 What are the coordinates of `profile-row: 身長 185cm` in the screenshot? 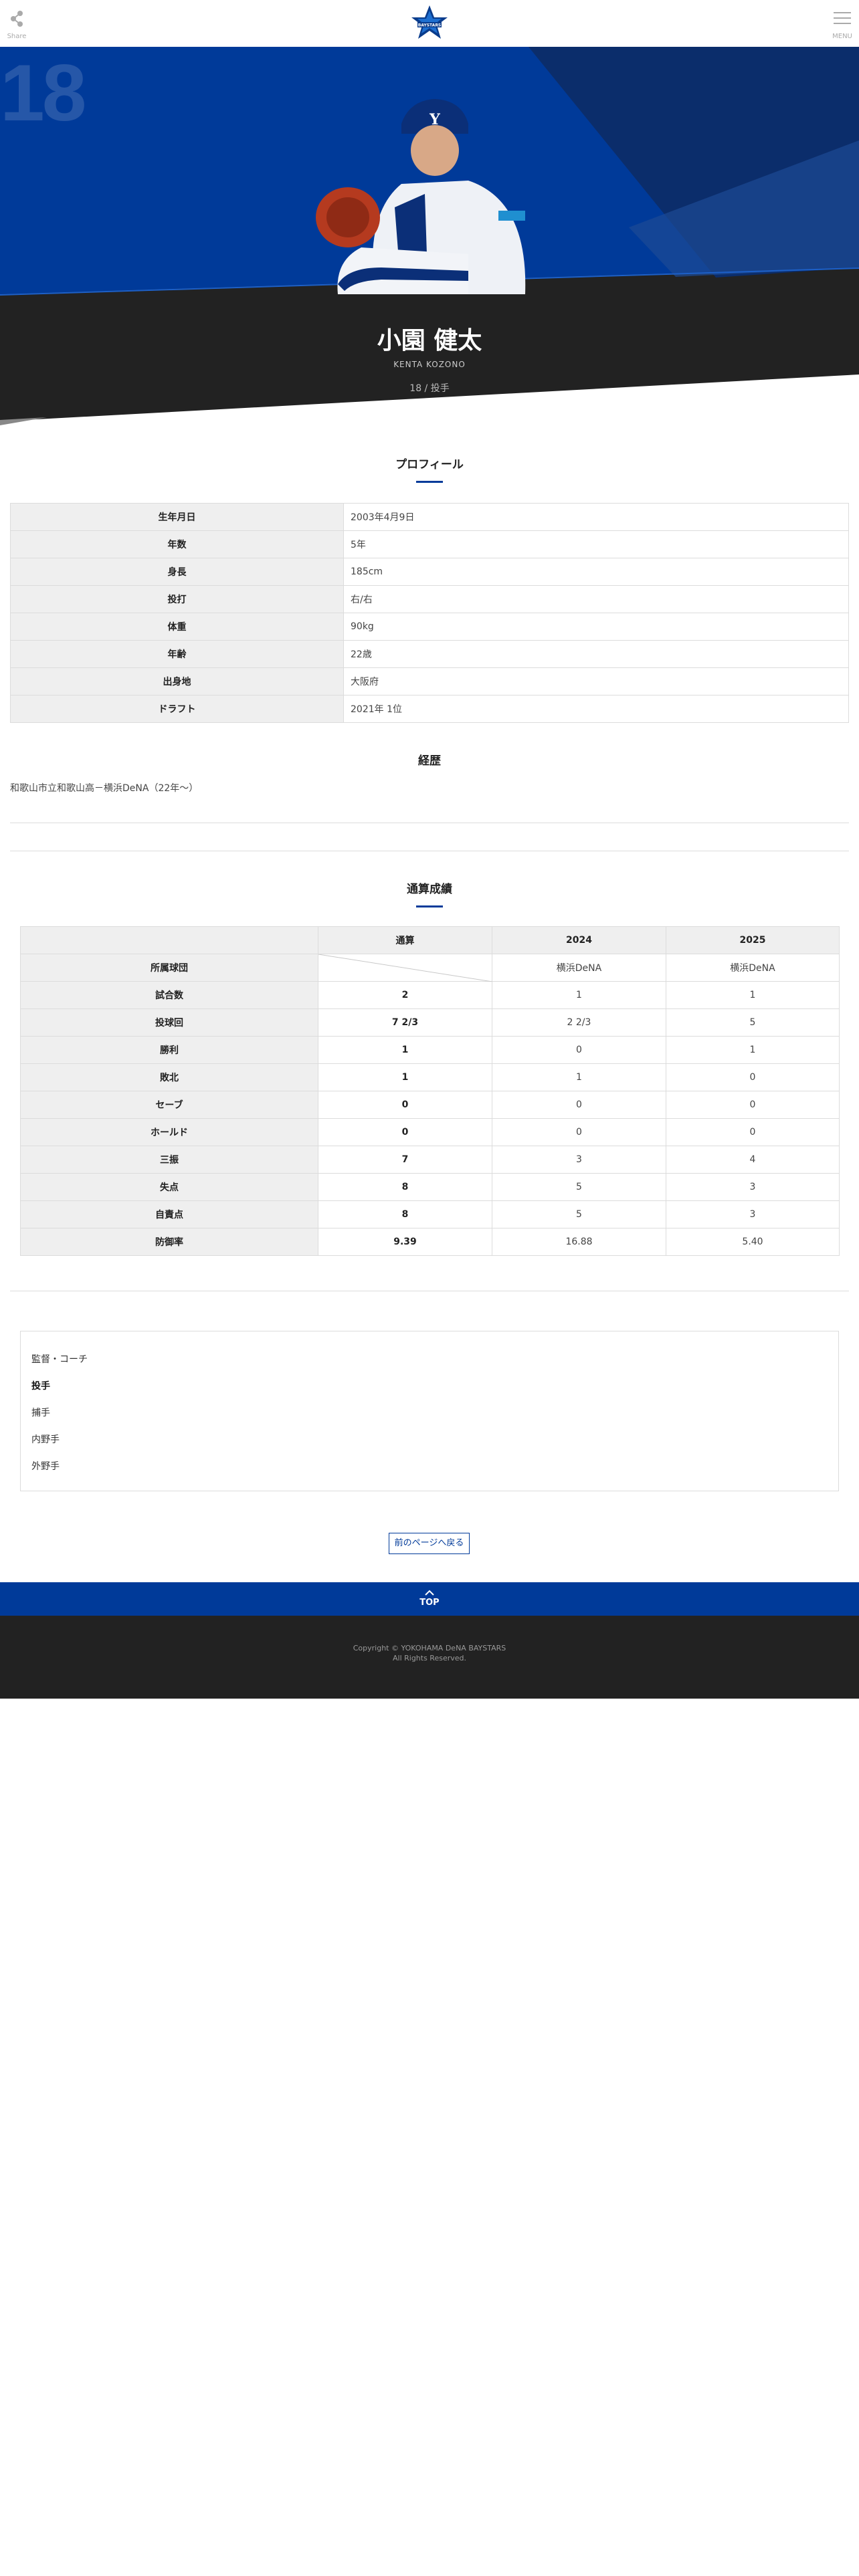 It's located at (429, 572).